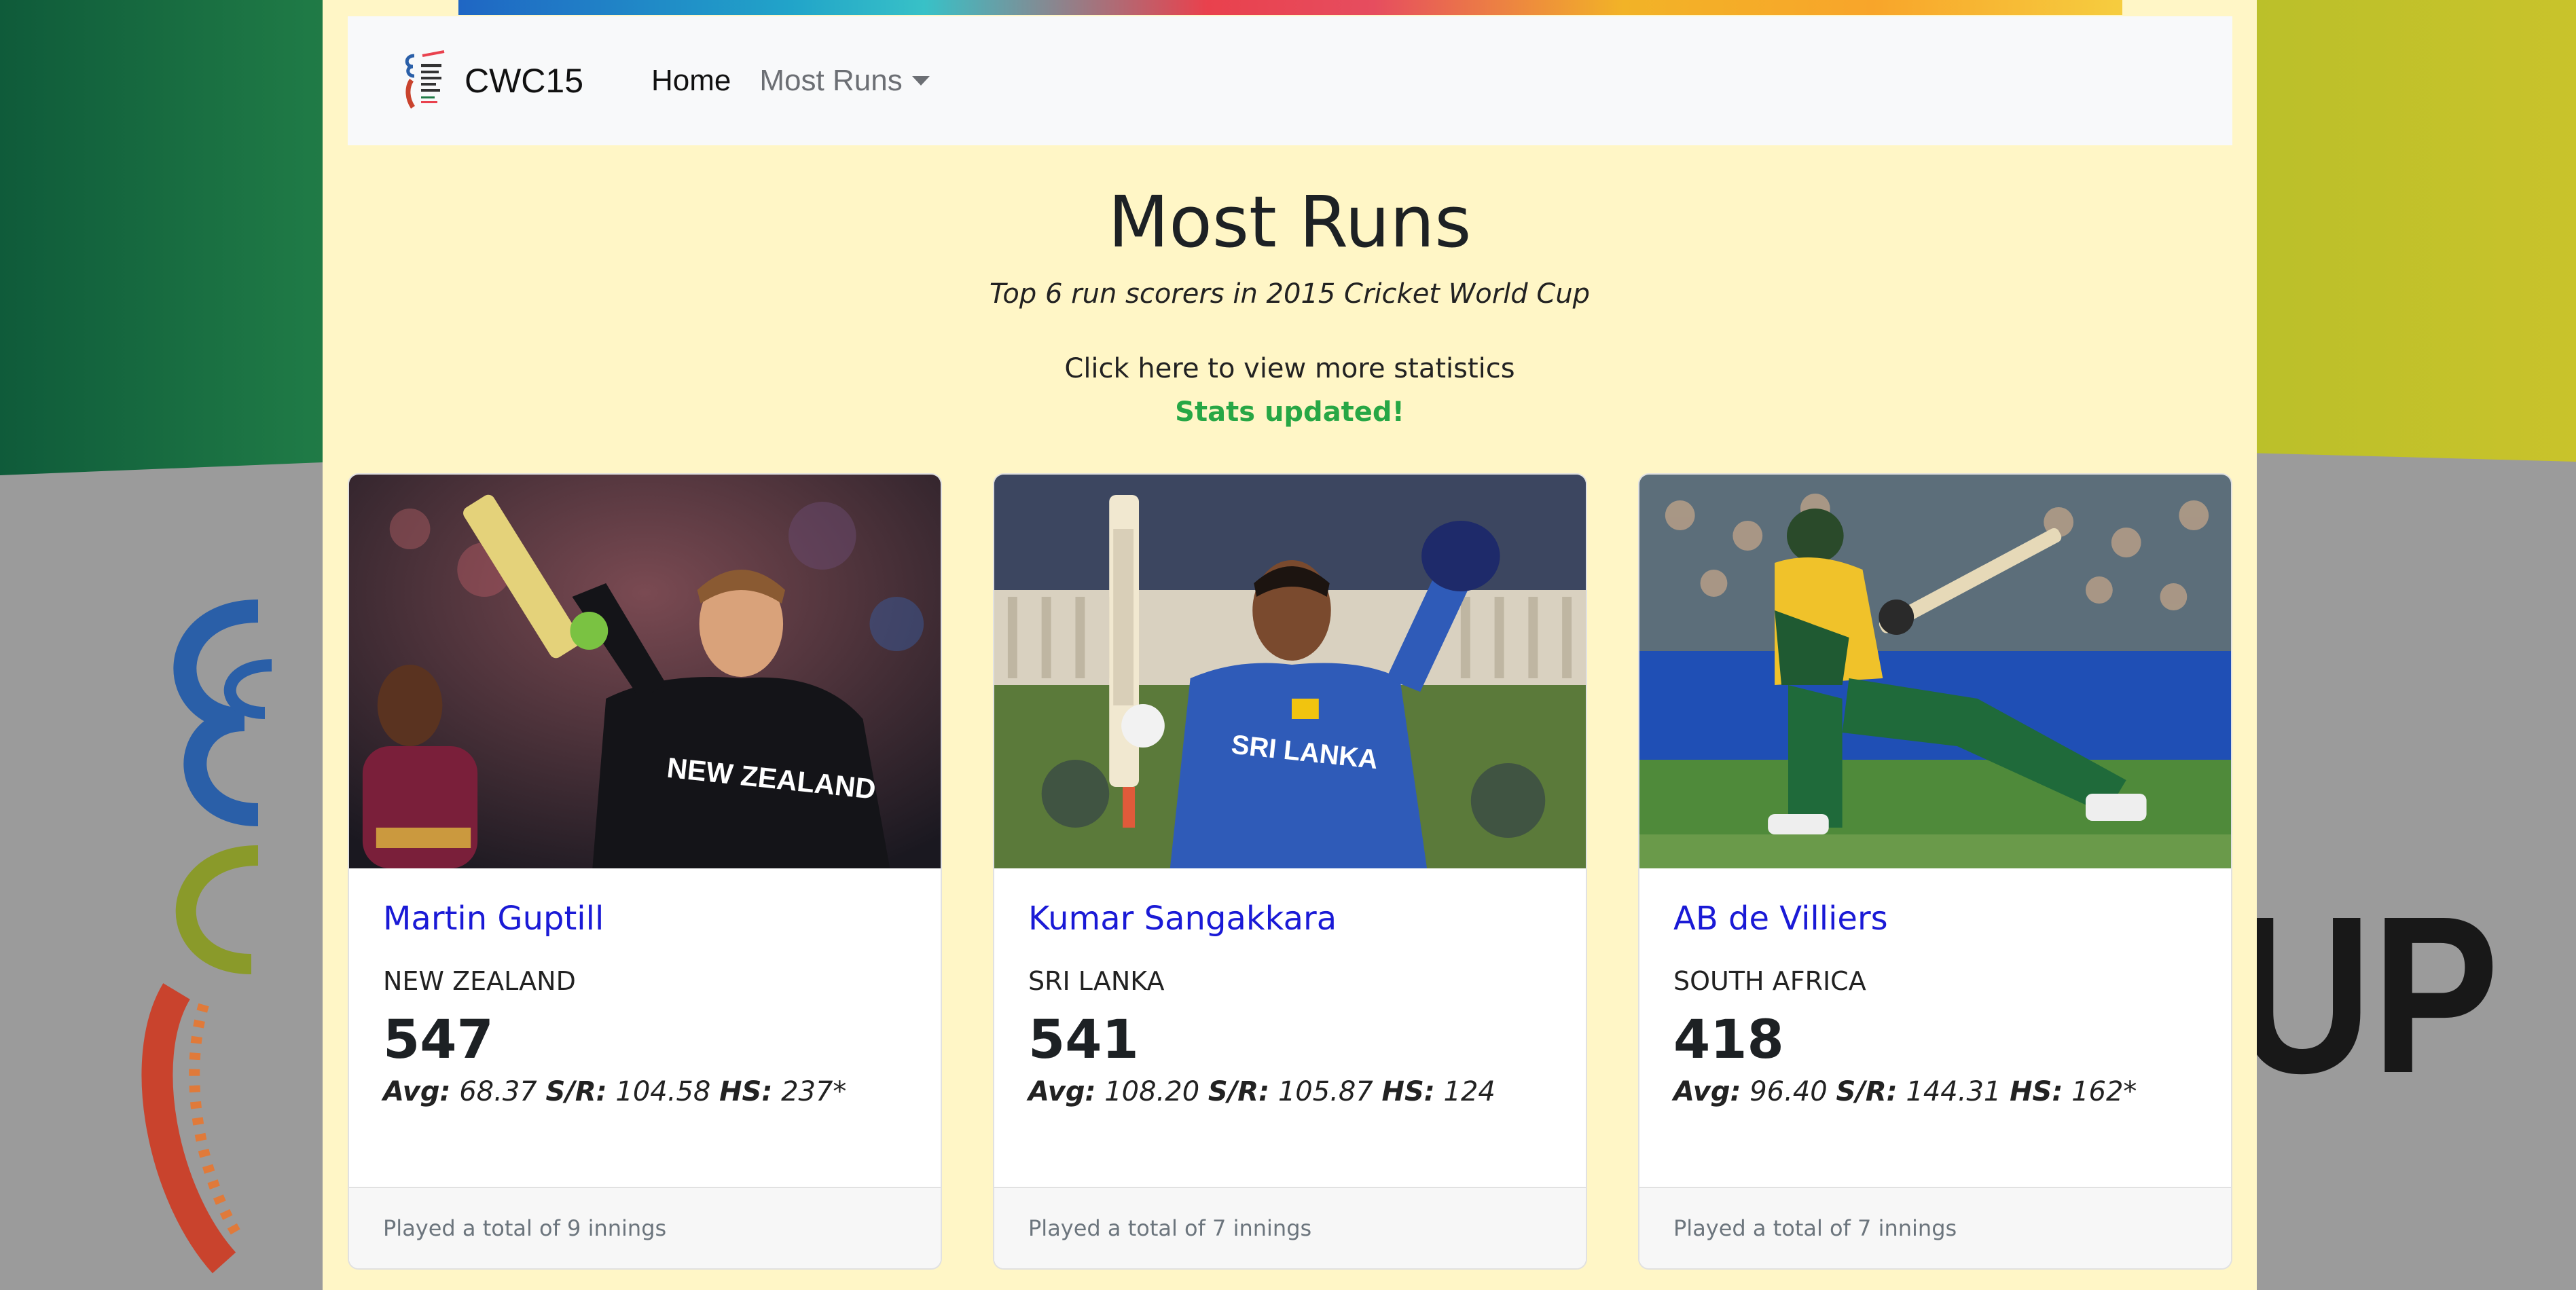 The height and width of the screenshot is (1290, 2576). I want to click on card-footer: Played a total of 9 innings, so click(645, 1227).